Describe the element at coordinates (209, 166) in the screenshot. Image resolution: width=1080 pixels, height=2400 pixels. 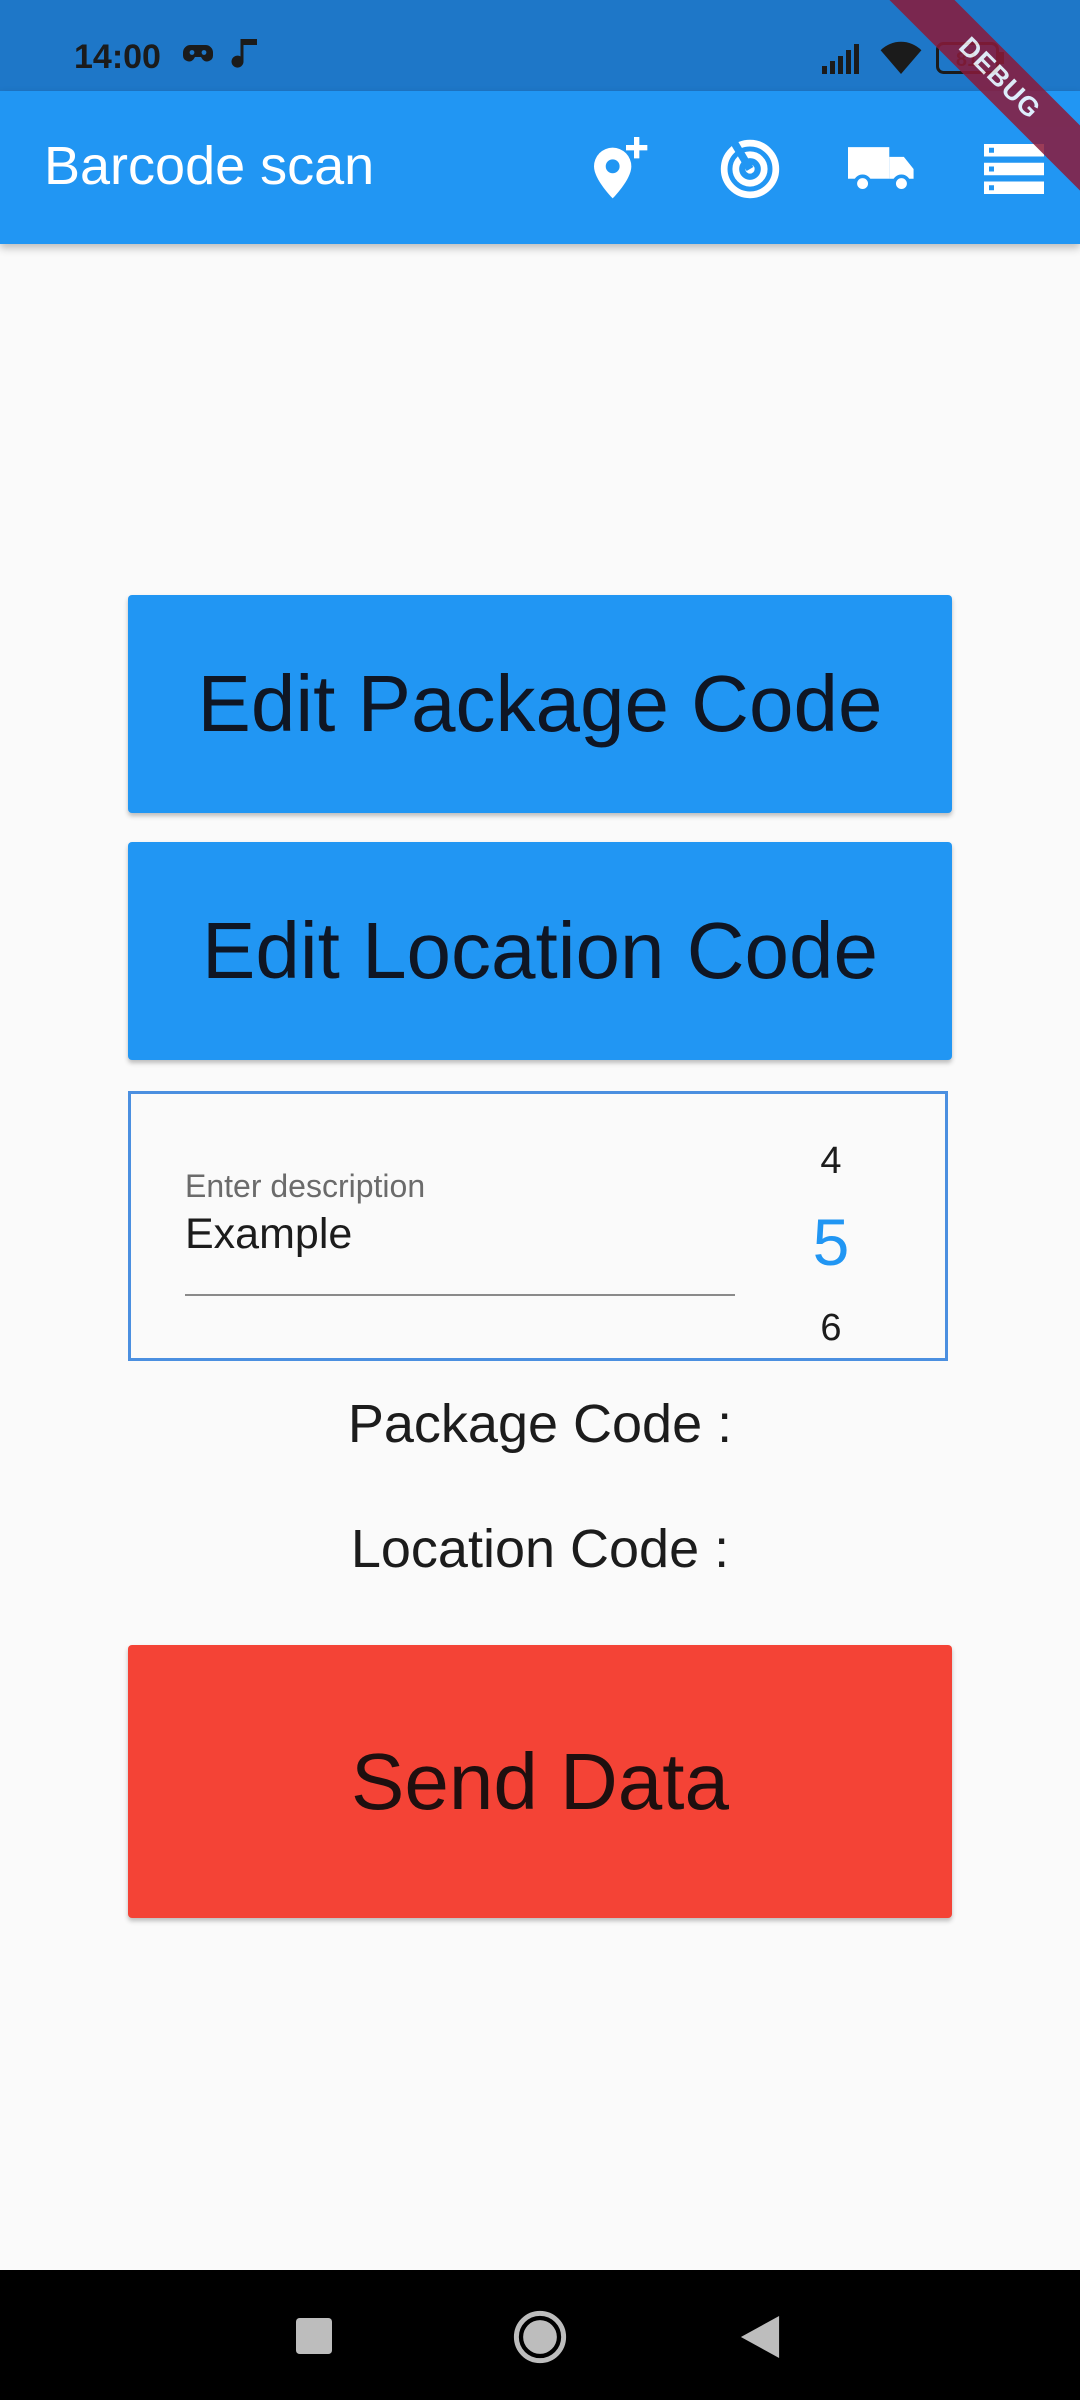
I see `app-title: Barcode scan` at that location.